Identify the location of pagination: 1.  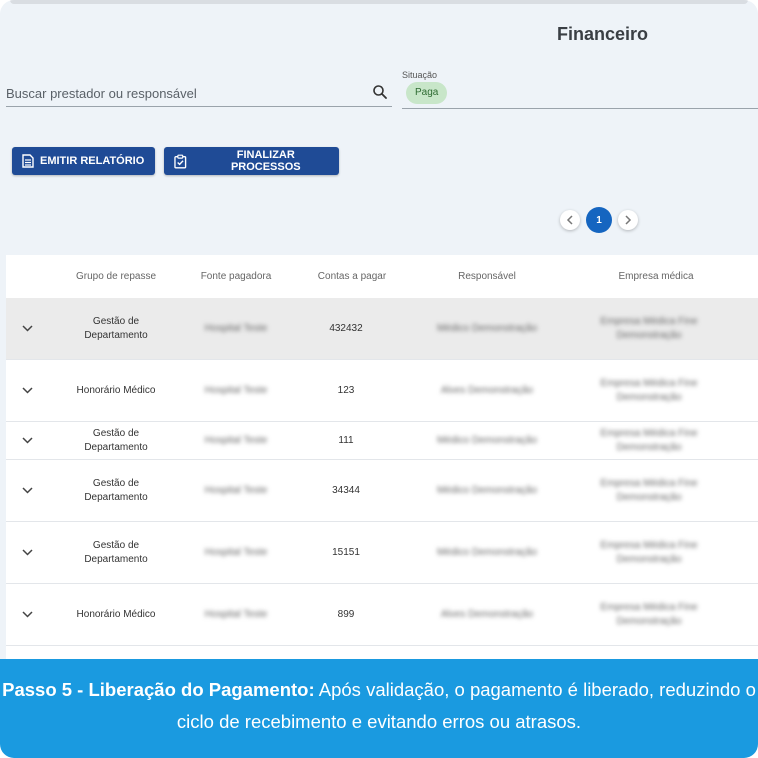
(599, 220).